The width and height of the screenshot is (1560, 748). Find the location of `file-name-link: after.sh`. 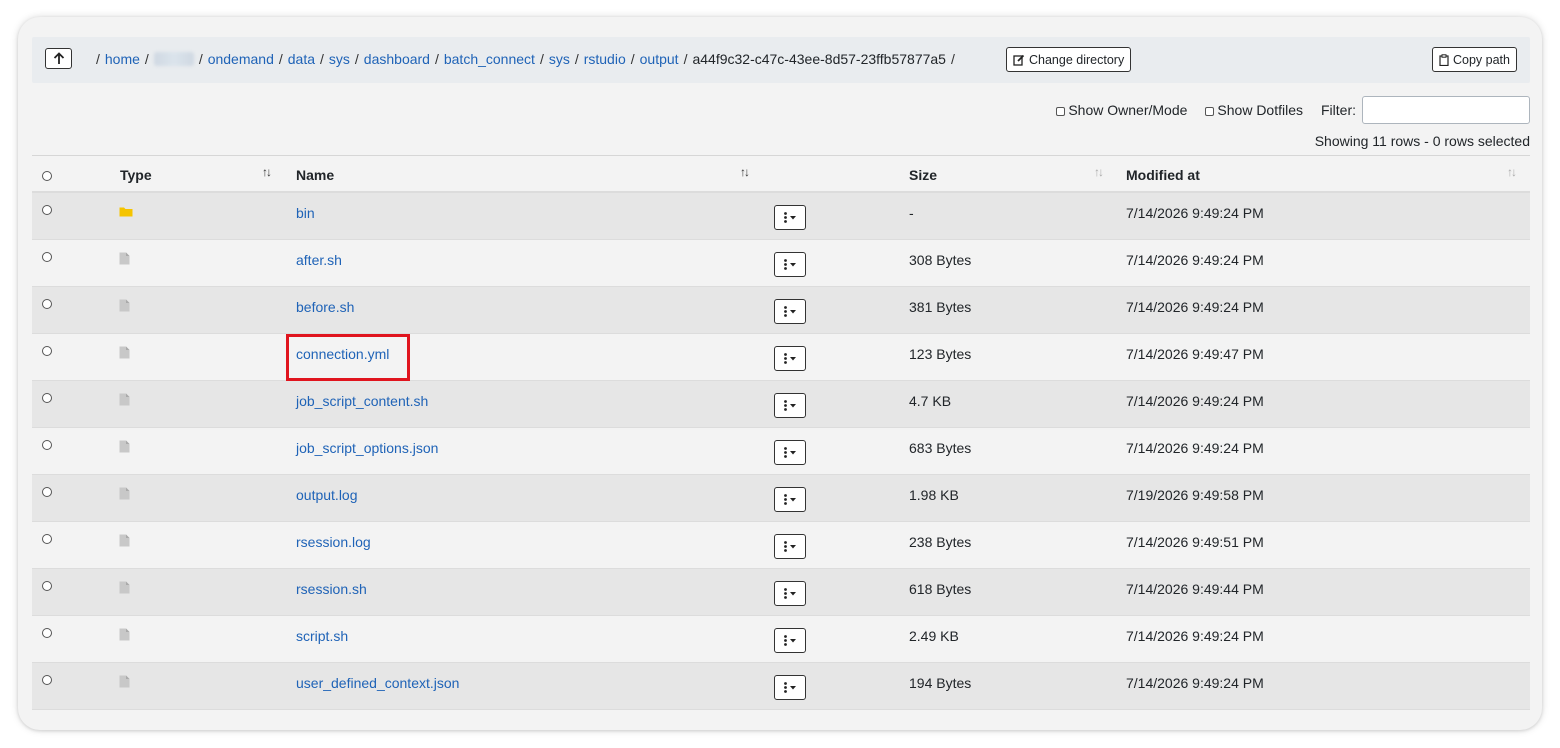

file-name-link: after.sh is located at coordinates (319, 260).